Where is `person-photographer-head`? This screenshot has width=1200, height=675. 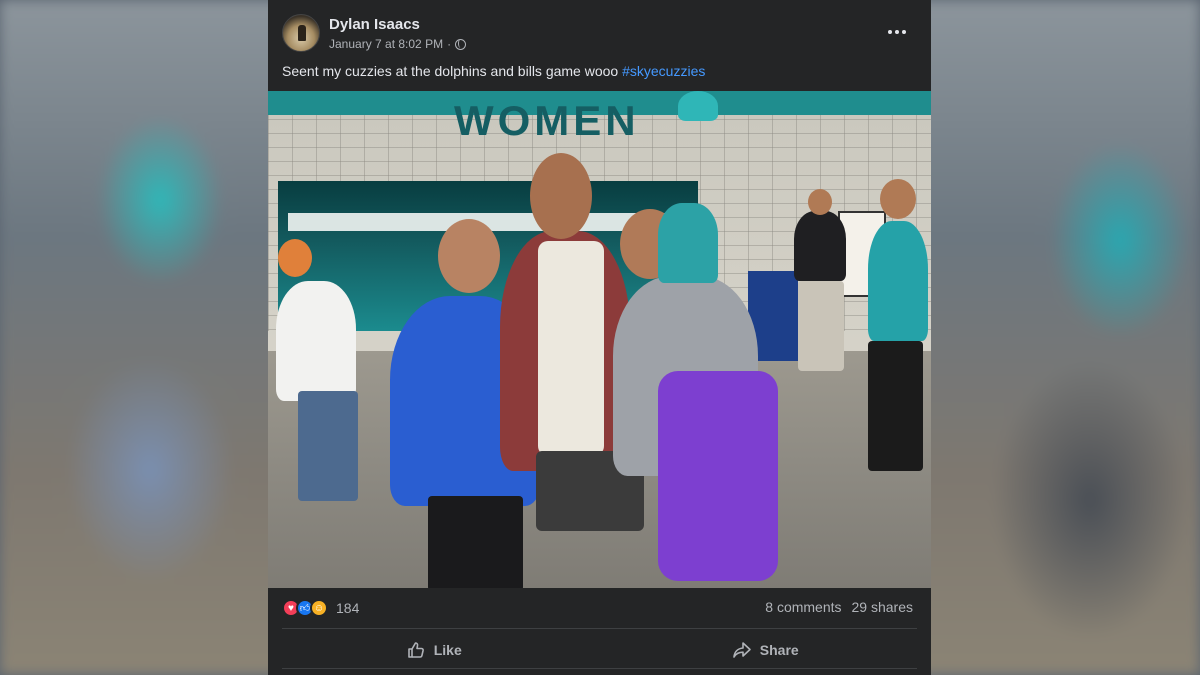
person-photographer-head is located at coordinates (820, 202).